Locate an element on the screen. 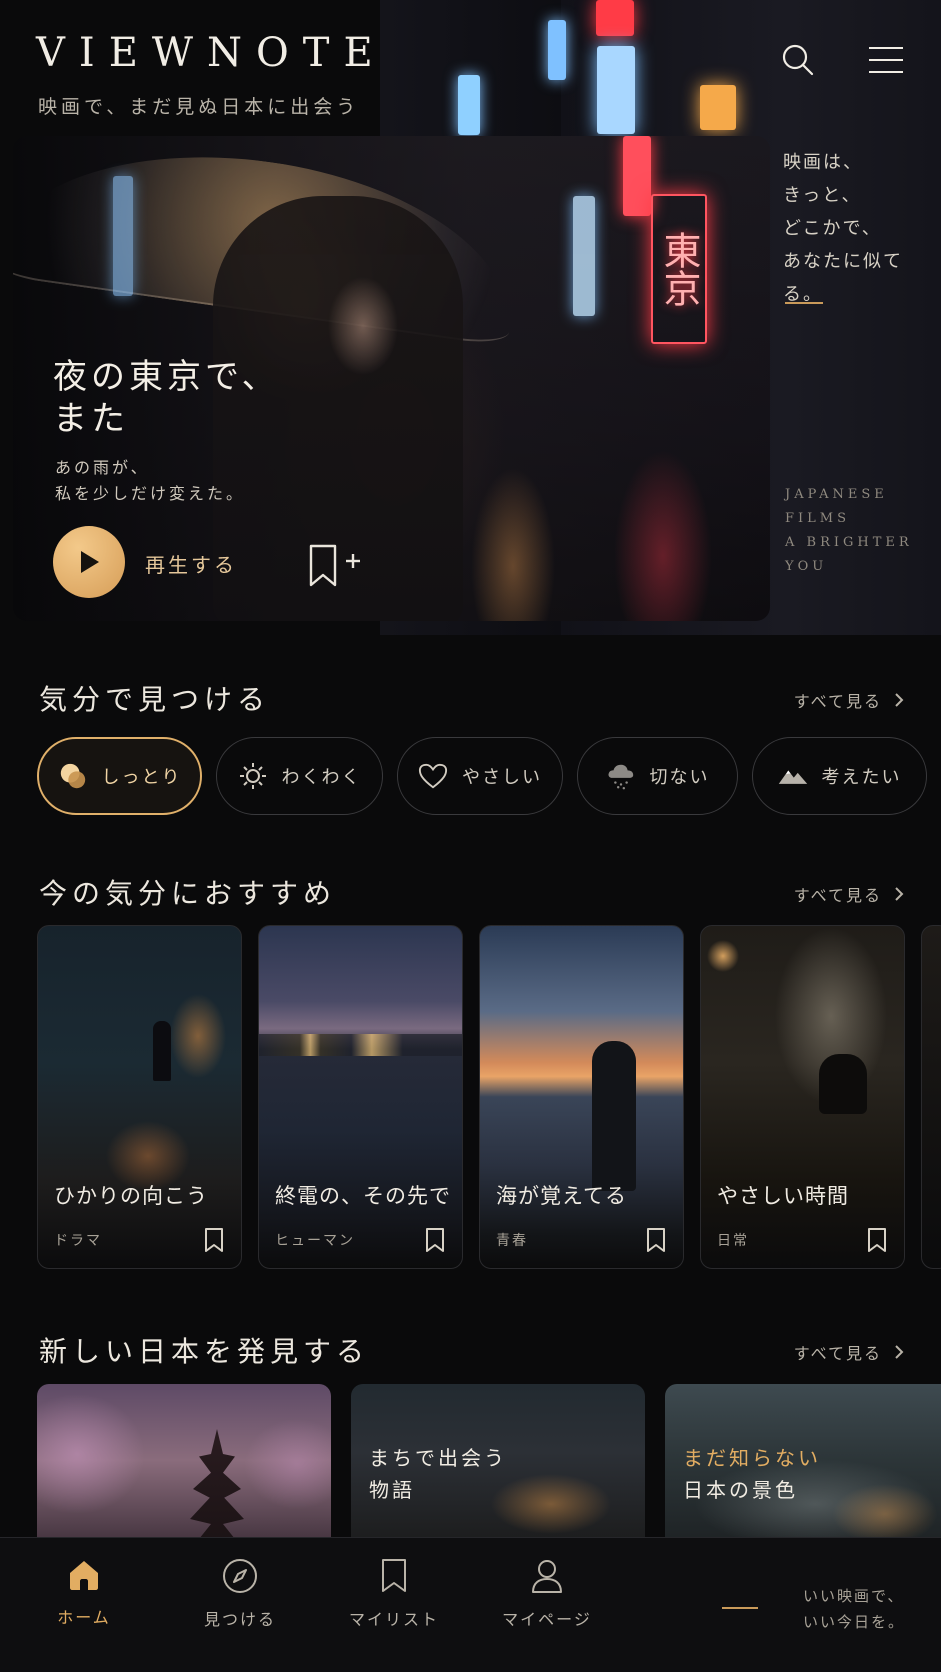 Image resolution: width=941 pixels, height=1672 pixels. menu-button is located at coordinates (886, 60).